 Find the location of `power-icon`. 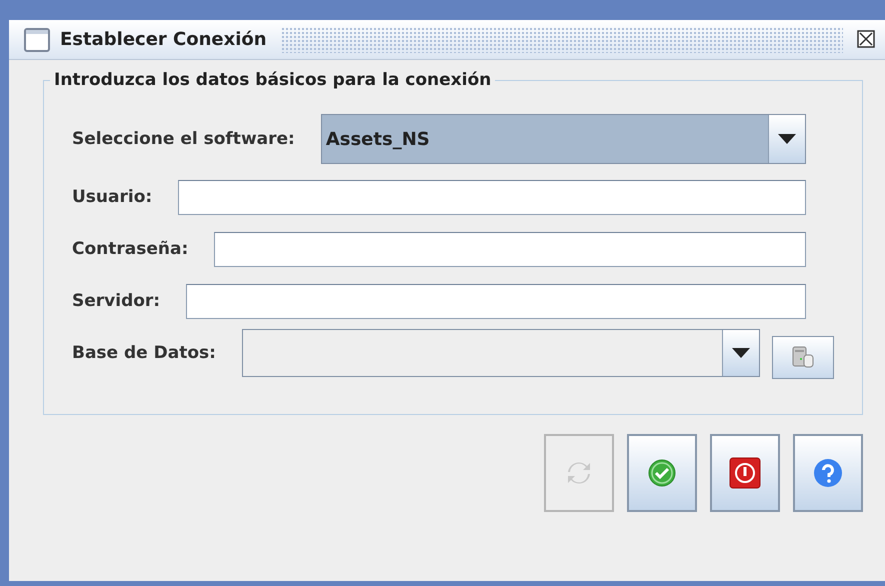

power-icon is located at coordinates (745, 473).